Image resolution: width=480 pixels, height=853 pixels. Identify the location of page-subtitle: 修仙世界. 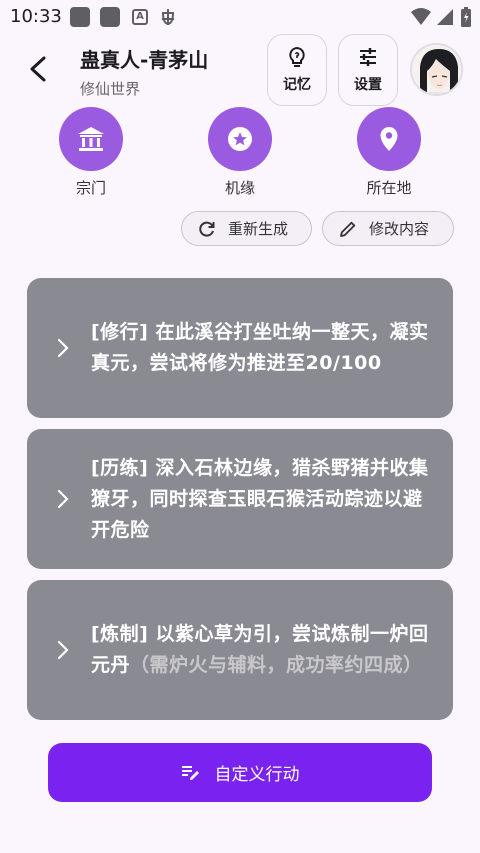
(110, 89).